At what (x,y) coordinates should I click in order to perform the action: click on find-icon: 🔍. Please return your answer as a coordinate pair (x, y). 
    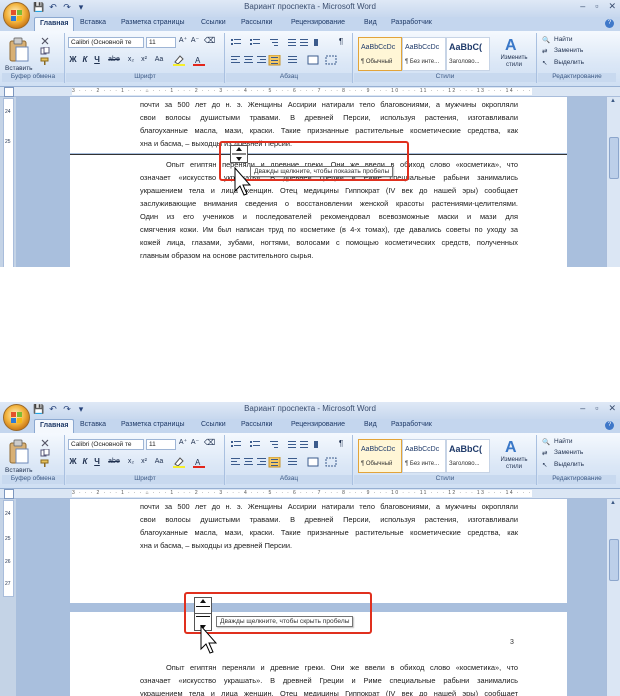
    Looking at the image, I should click on (546, 442).